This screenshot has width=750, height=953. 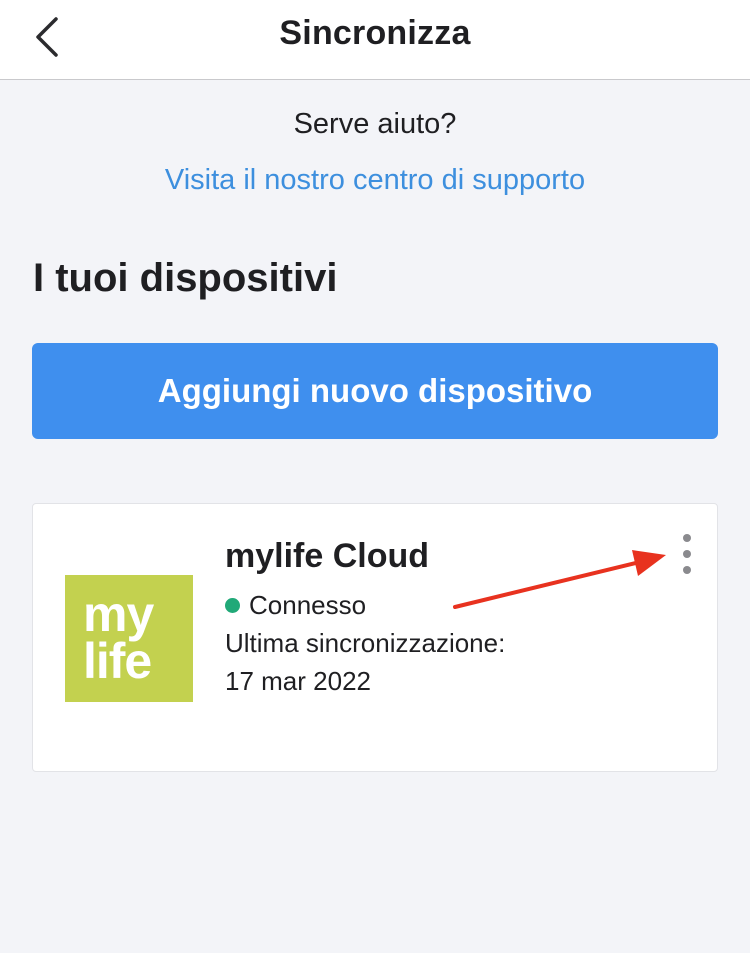 I want to click on top-bar: Sincronizza, so click(x=375, y=40).